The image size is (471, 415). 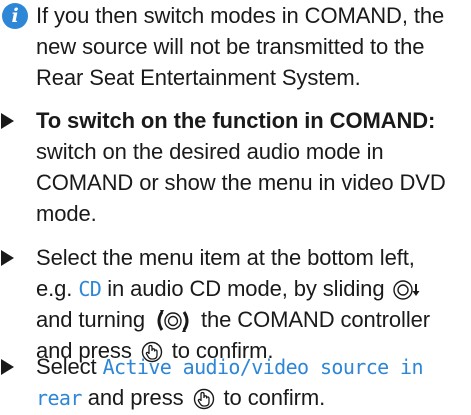 I want to click on step-text: e.g., so click(x=57, y=288).